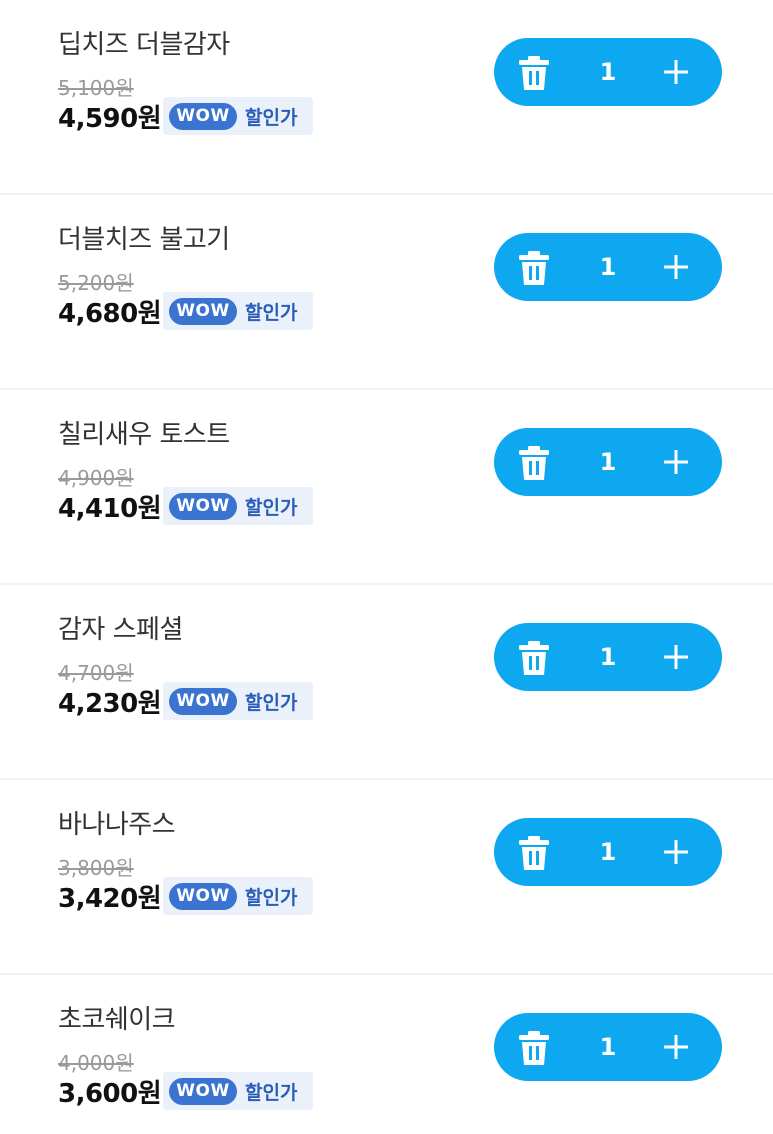  What do you see at coordinates (144, 240) in the screenshot?
I see `item-name: 더블치즈 불고기` at bounding box center [144, 240].